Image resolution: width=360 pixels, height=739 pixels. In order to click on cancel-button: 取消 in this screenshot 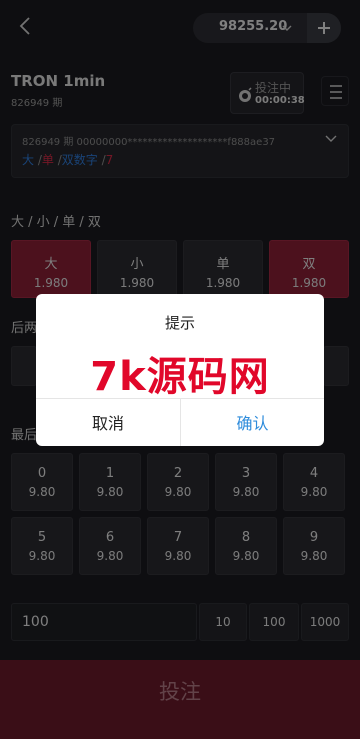, I will do `click(108, 422)`.